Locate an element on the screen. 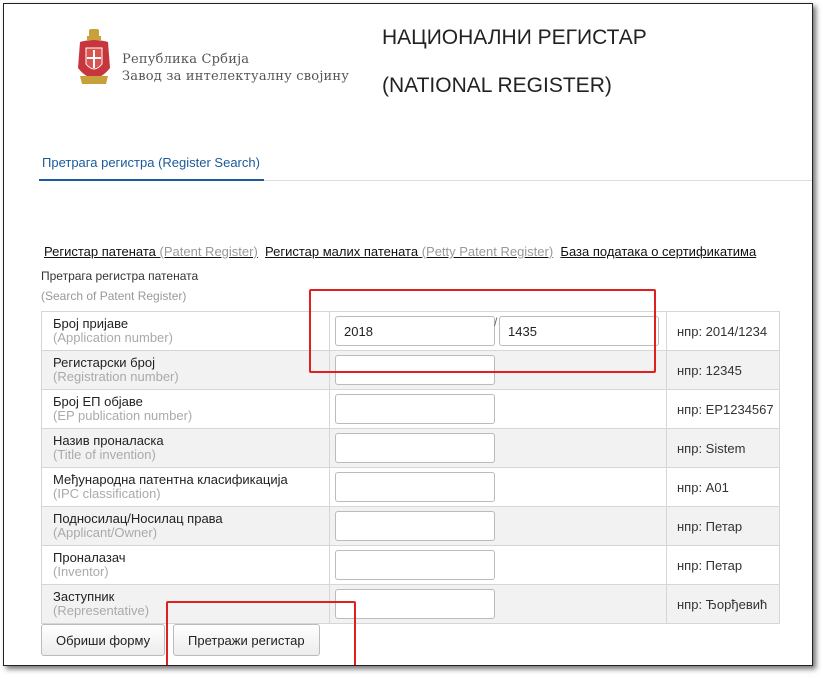 The width and height of the screenshot is (823, 679). representative-input is located at coordinates (415, 604).